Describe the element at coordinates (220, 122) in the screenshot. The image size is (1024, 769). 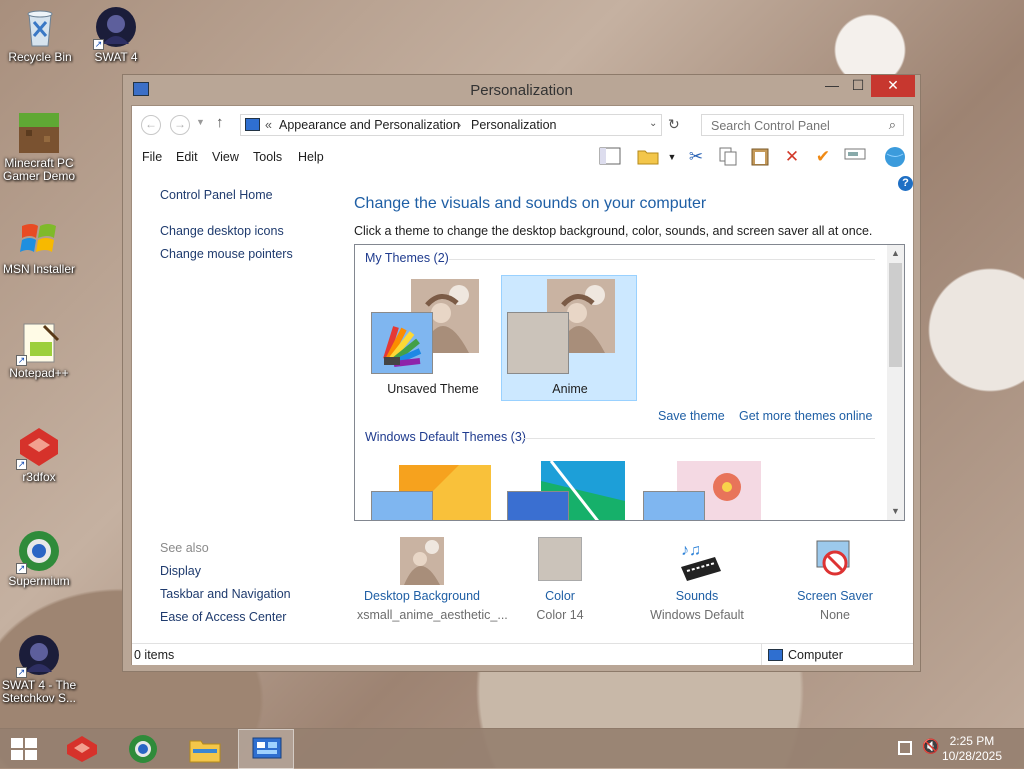
I see `up-arrow-icon: ↑` at that location.